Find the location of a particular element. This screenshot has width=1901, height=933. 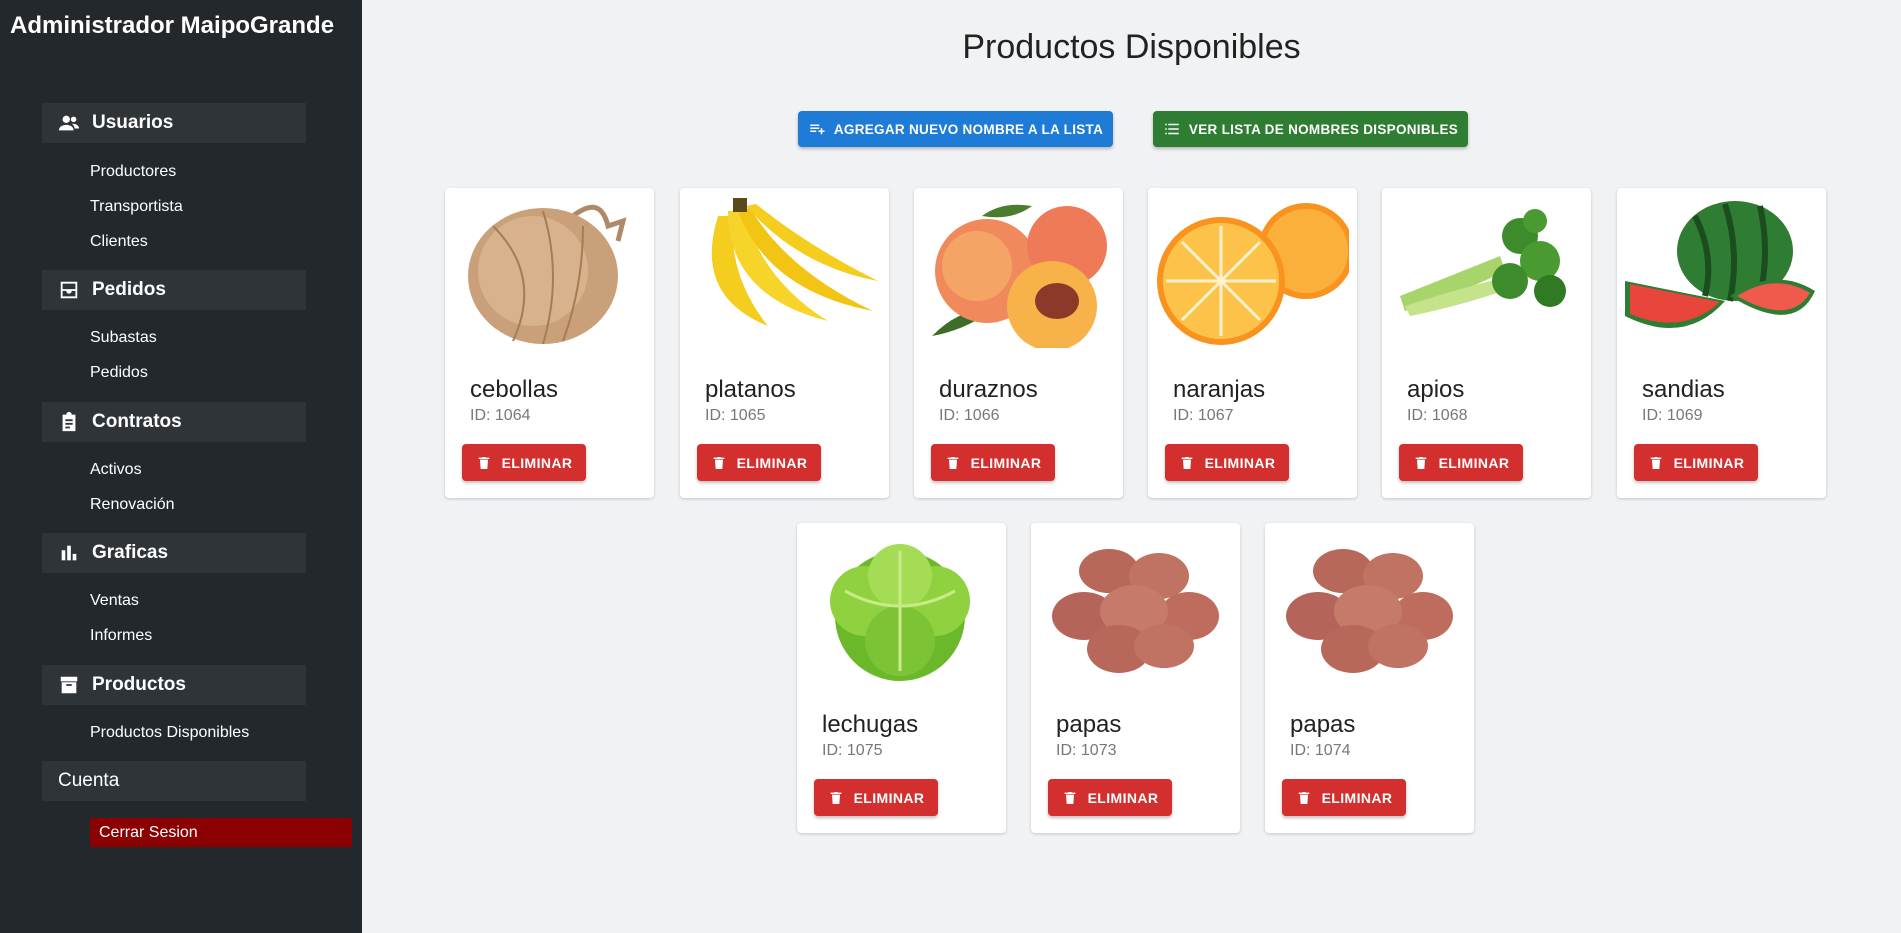

product-card: apios ID: 1068 ELIMINAR is located at coordinates (1486, 343).